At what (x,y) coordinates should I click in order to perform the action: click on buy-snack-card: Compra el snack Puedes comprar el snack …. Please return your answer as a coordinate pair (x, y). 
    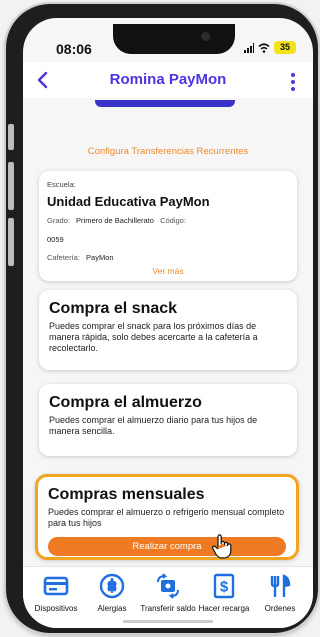
    Looking at the image, I should click on (168, 330).